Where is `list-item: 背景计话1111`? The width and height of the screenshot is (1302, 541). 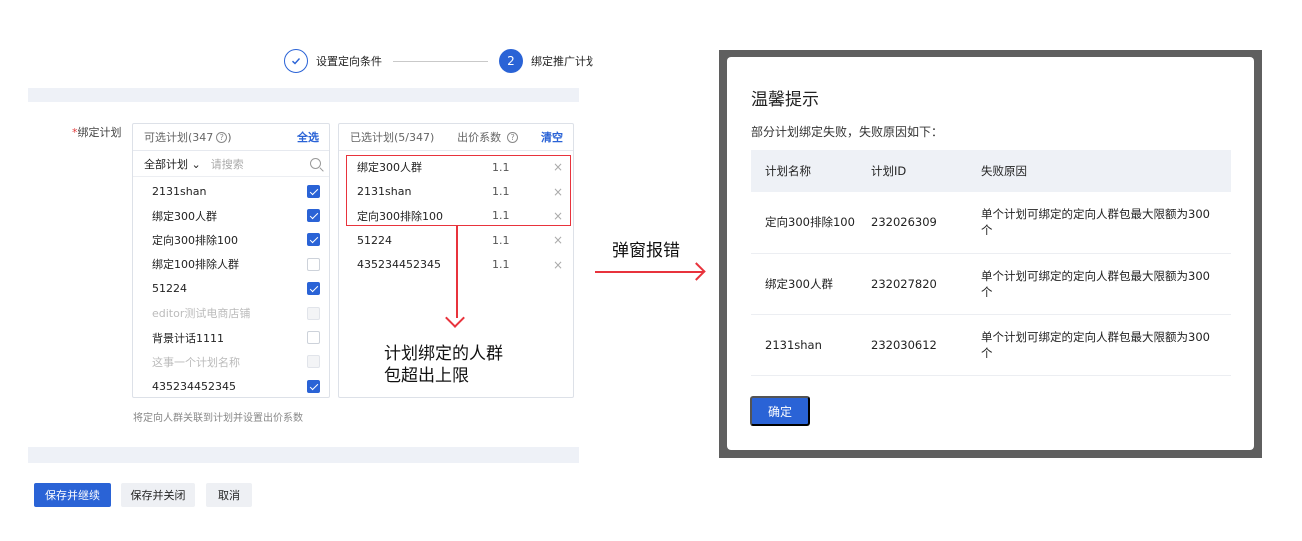
list-item: 背景计话1111 is located at coordinates (231, 337).